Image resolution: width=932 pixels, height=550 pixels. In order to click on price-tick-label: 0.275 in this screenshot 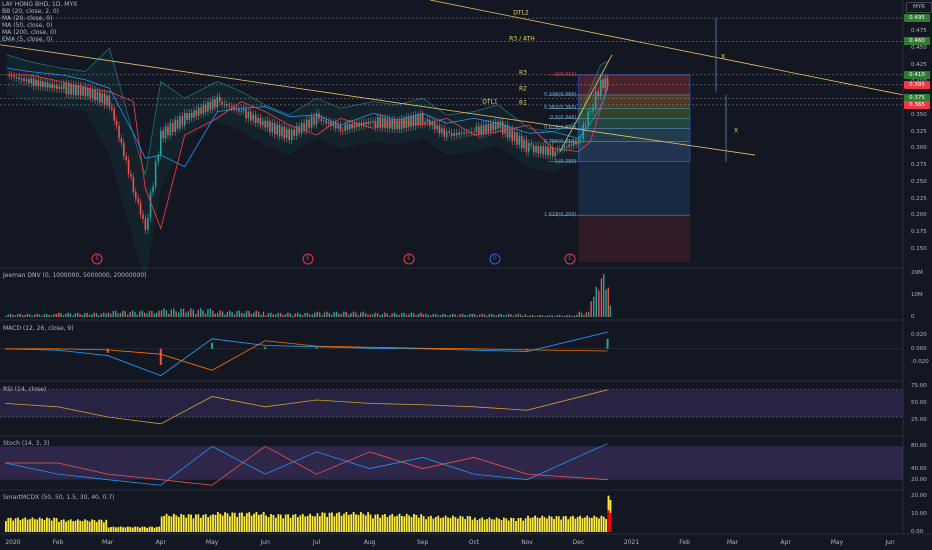, I will do `click(919, 165)`.